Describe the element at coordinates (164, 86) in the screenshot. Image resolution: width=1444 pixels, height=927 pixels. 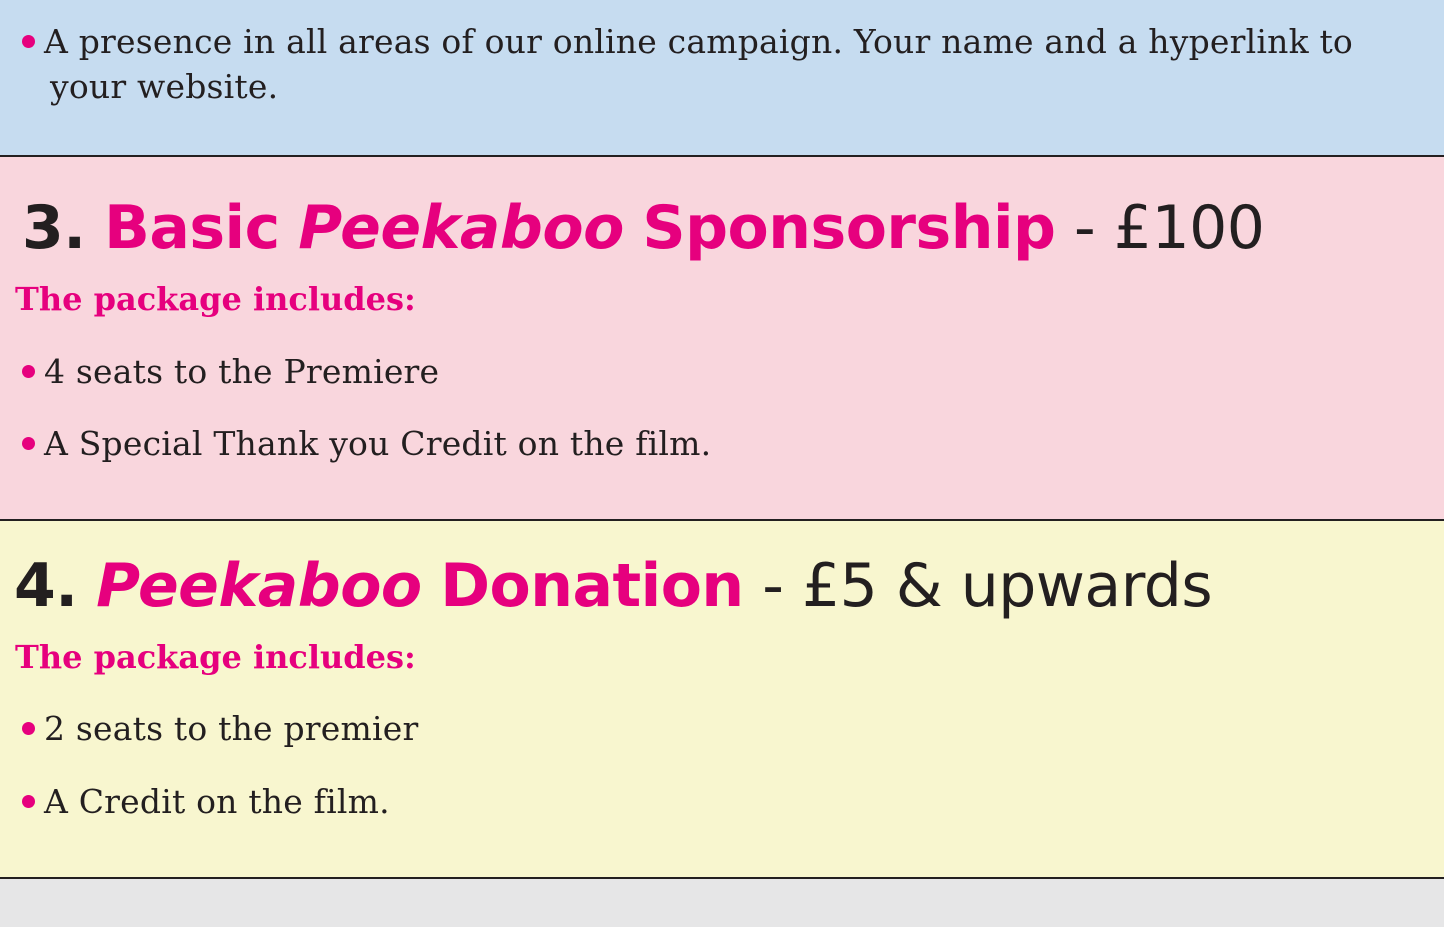
I see `bullet-text-continued: your website.` at that location.